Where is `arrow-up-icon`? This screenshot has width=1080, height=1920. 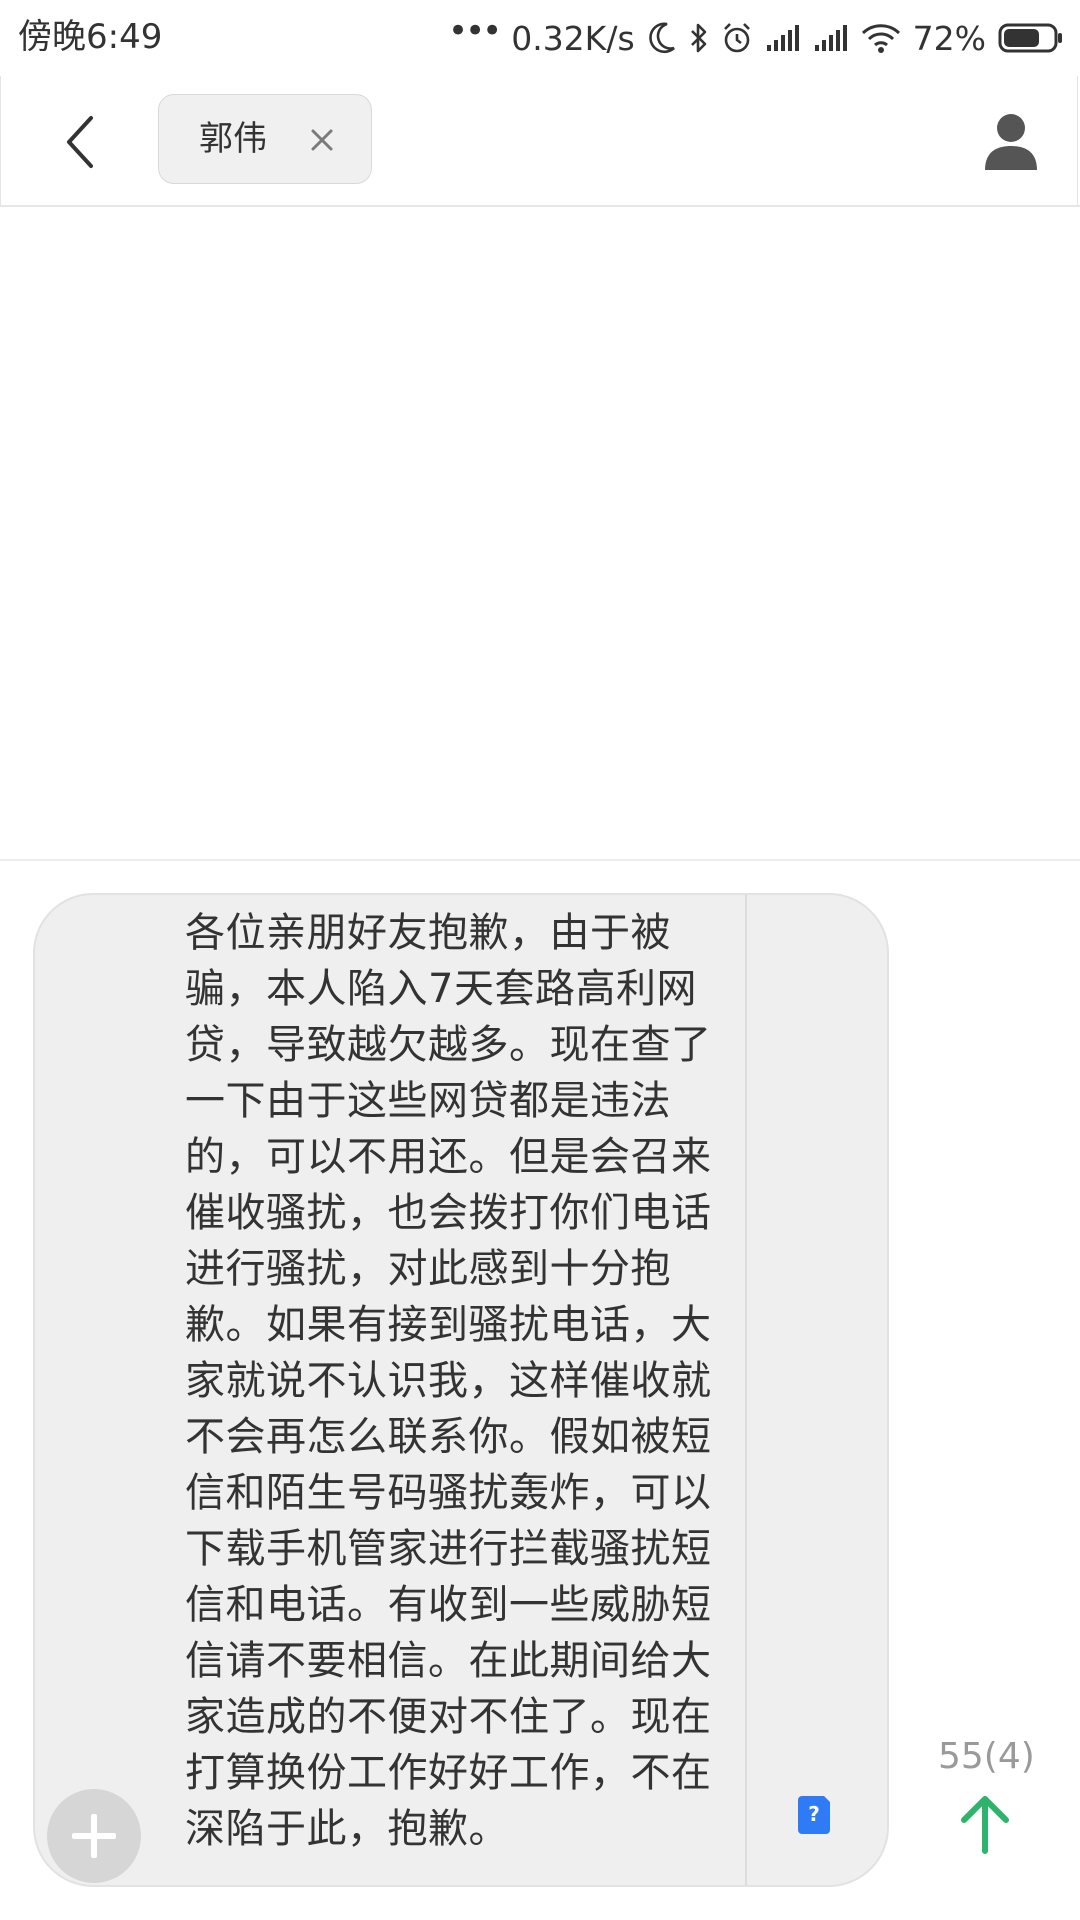 arrow-up-icon is located at coordinates (985, 1824).